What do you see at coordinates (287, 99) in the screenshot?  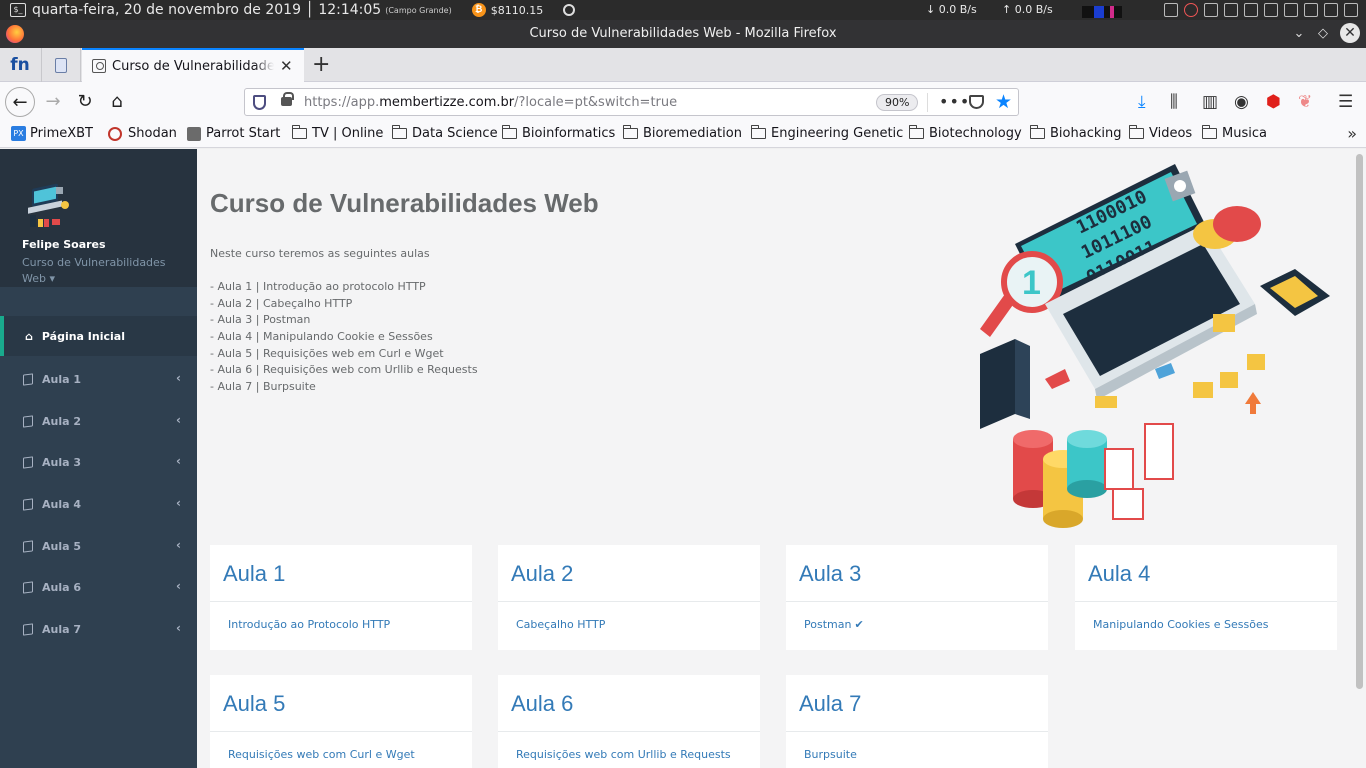 I see `lock-icon` at bounding box center [287, 99].